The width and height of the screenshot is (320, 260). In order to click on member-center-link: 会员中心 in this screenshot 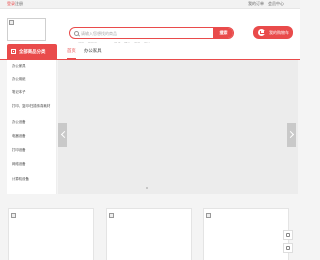, I will do `click(276, 4)`.